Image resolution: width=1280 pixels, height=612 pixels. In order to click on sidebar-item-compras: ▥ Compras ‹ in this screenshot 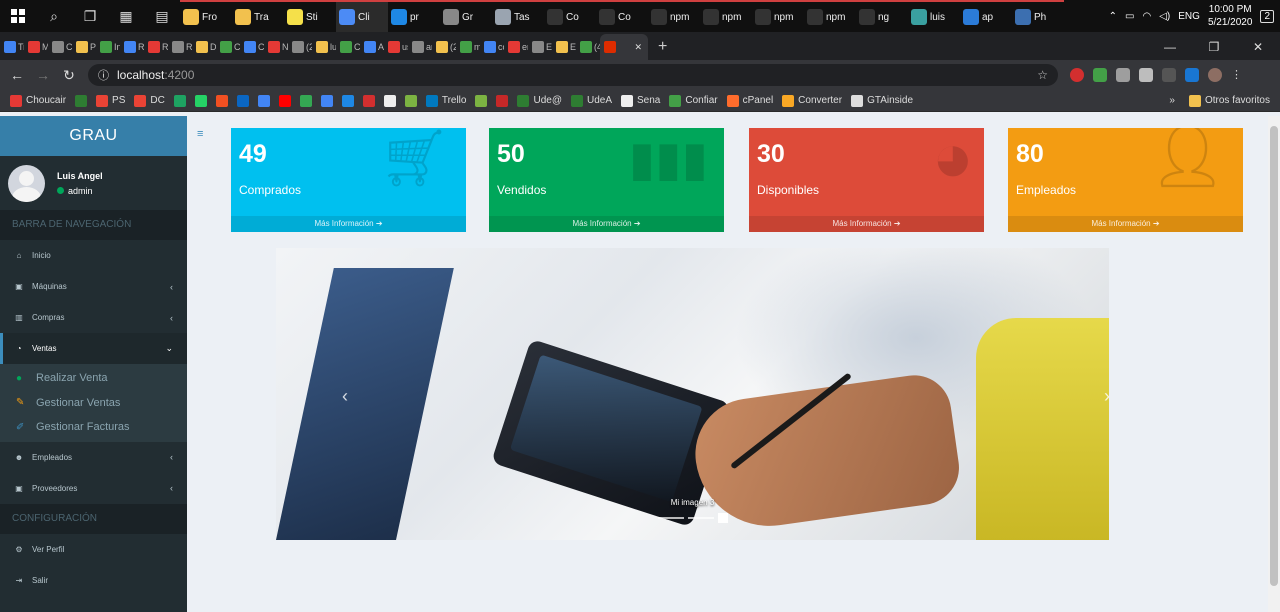, I will do `click(93, 317)`.